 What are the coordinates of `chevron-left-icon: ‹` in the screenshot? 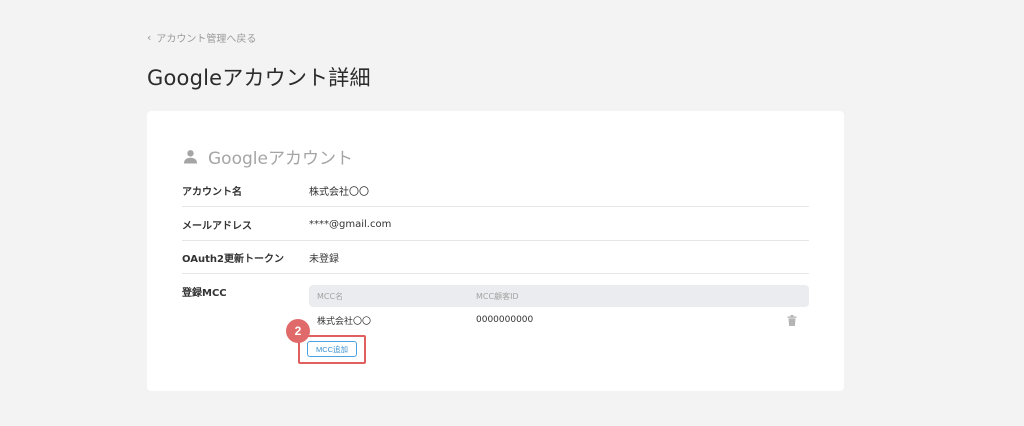 It's located at (149, 37).